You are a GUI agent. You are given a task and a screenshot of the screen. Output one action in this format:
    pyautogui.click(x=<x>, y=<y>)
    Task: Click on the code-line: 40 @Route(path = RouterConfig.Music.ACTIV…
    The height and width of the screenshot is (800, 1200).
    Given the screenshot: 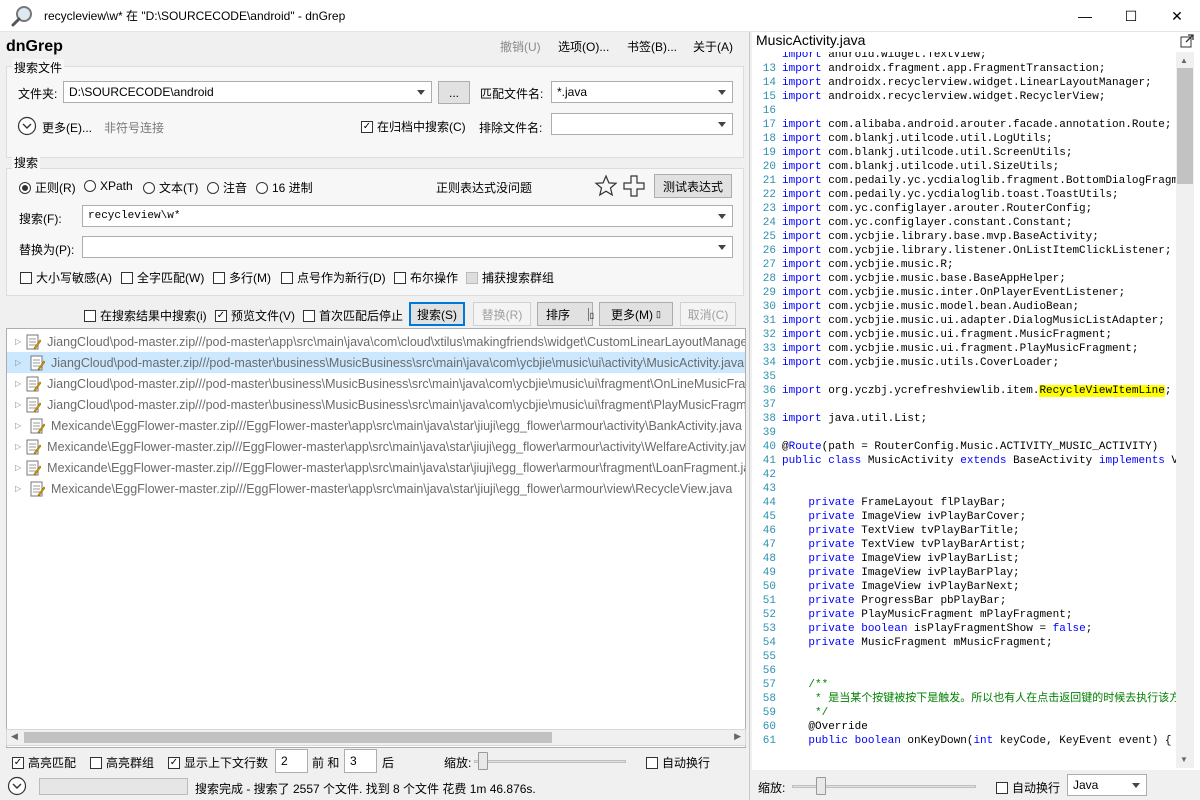 What is the action you would take?
    pyautogui.click(x=964, y=447)
    